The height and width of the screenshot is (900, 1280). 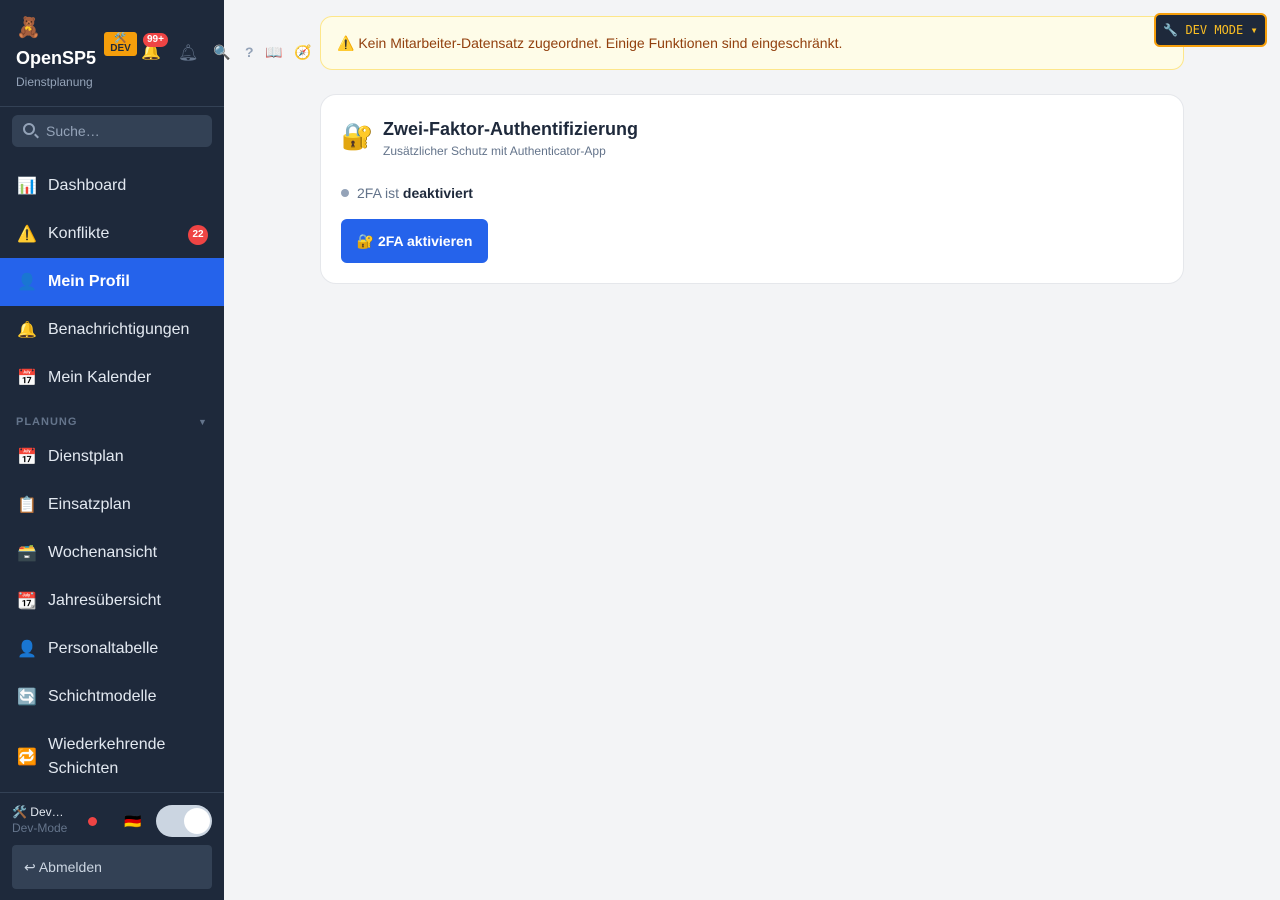 I want to click on card-title: Zwei-Faktor-Authentifizierung, so click(x=510, y=129).